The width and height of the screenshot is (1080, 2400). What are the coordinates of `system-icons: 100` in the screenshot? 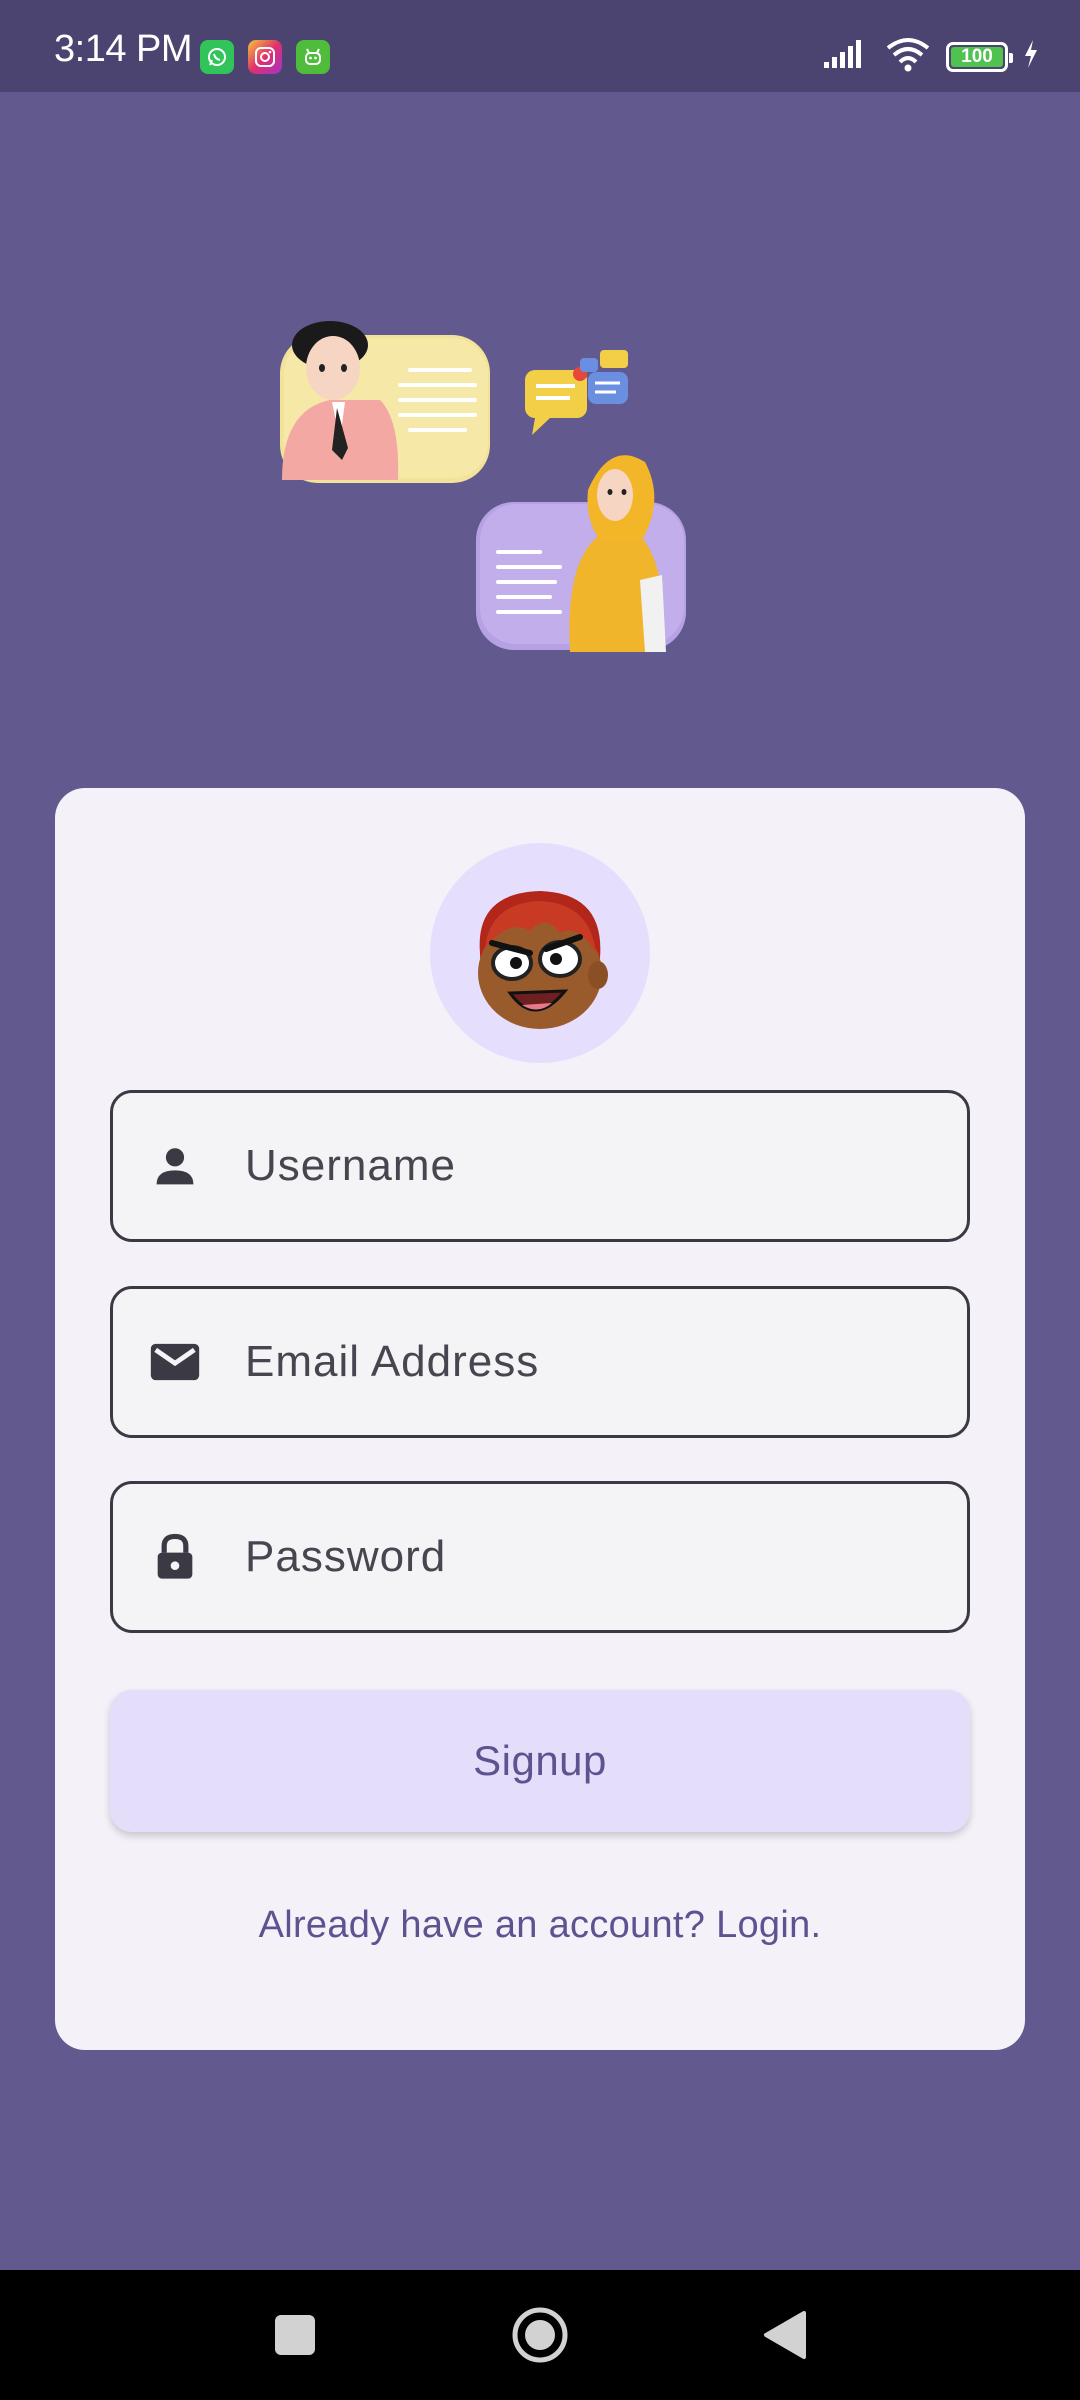 It's located at (931, 56).